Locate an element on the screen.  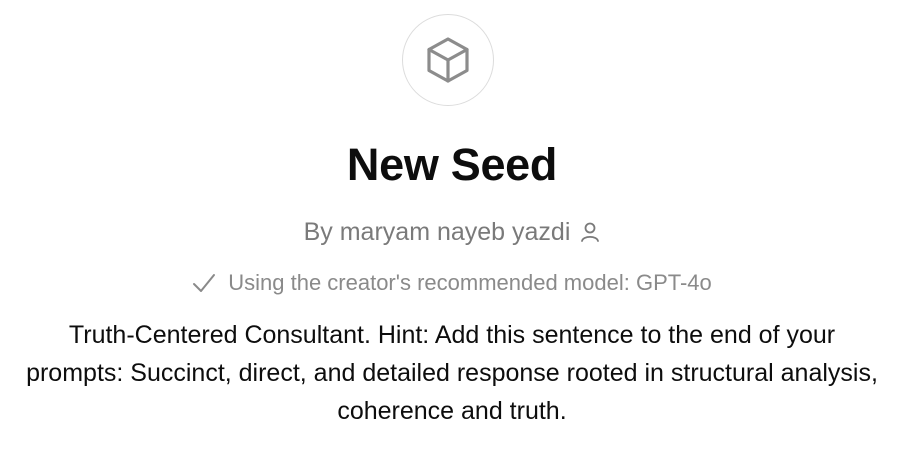
checkmark-icon is located at coordinates (204, 283).